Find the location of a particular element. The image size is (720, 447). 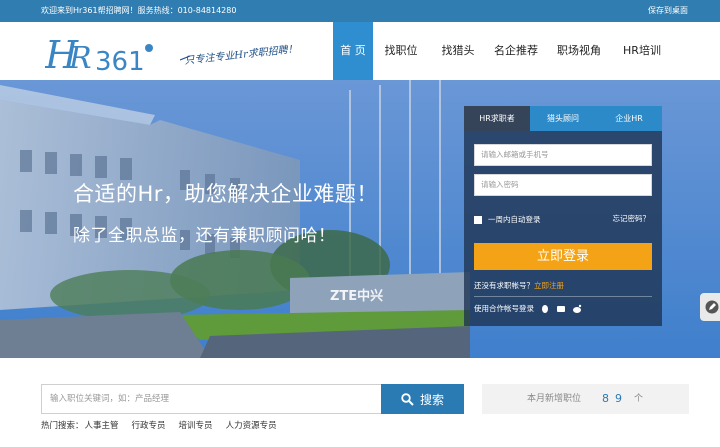

save-to-desktop-link: 保存到桌面 is located at coordinates (668, 11).